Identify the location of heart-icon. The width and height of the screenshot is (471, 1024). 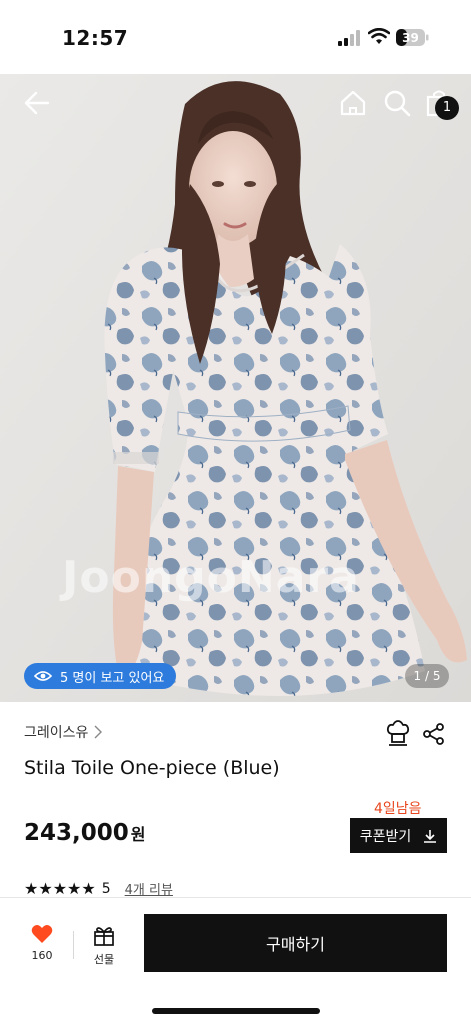
(42, 934).